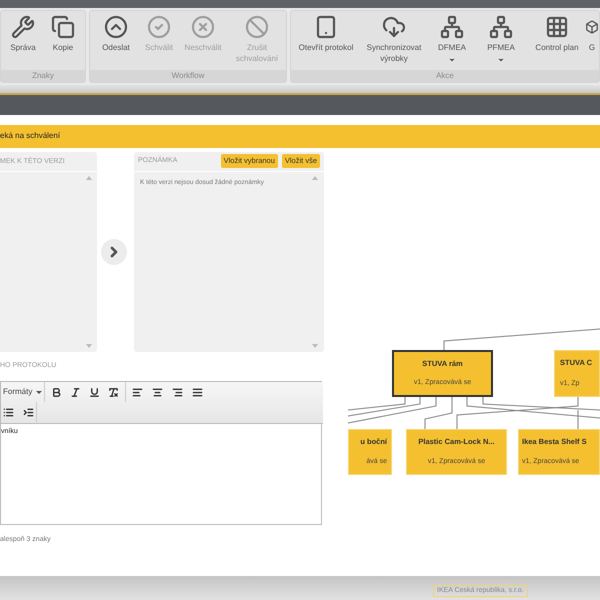 Image resolution: width=600 pixels, height=600 pixels. I want to click on align-left-icon, so click(138, 392).